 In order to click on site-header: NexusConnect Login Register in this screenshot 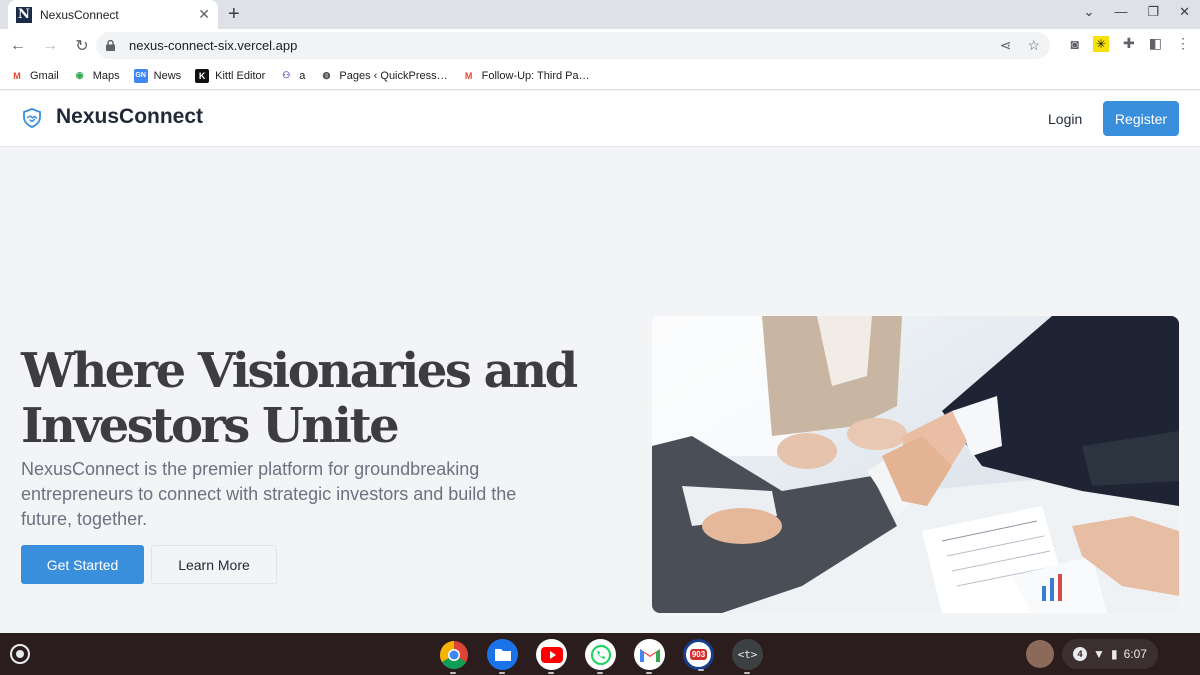, I will do `click(600, 119)`.